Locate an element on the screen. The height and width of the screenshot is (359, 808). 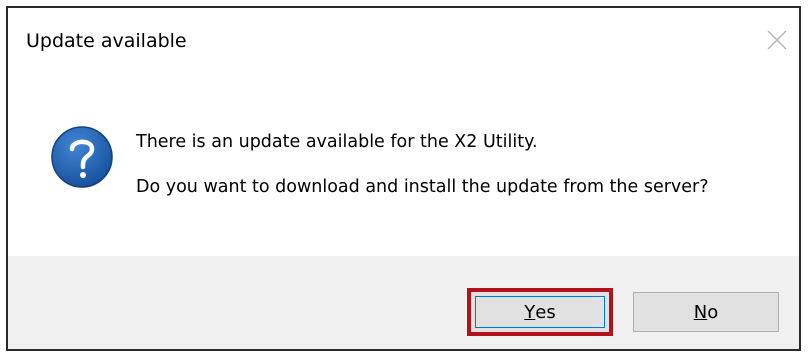
yes-label-rest: es is located at coordinates (545, 312).